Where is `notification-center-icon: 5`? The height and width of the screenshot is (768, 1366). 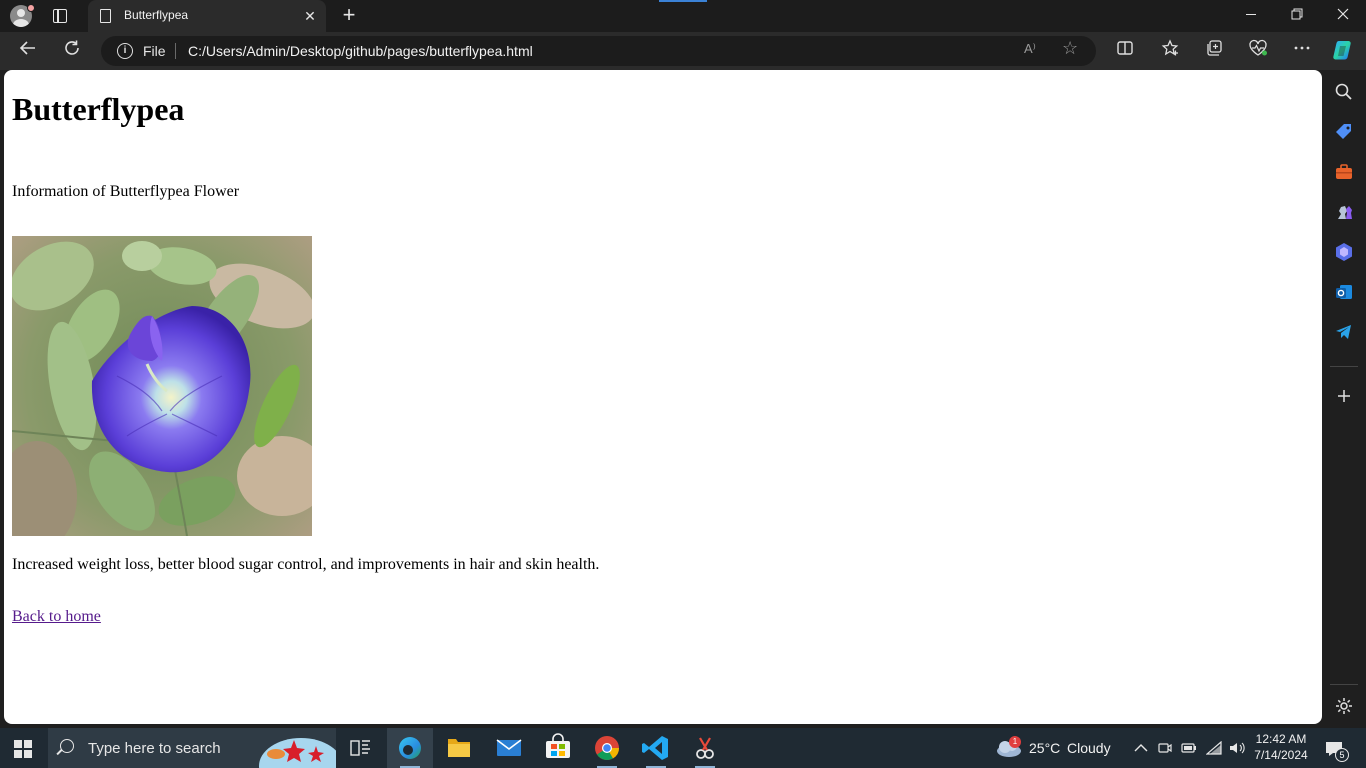
notification-center-icon: 5 is located at coordinates (1337, 748).